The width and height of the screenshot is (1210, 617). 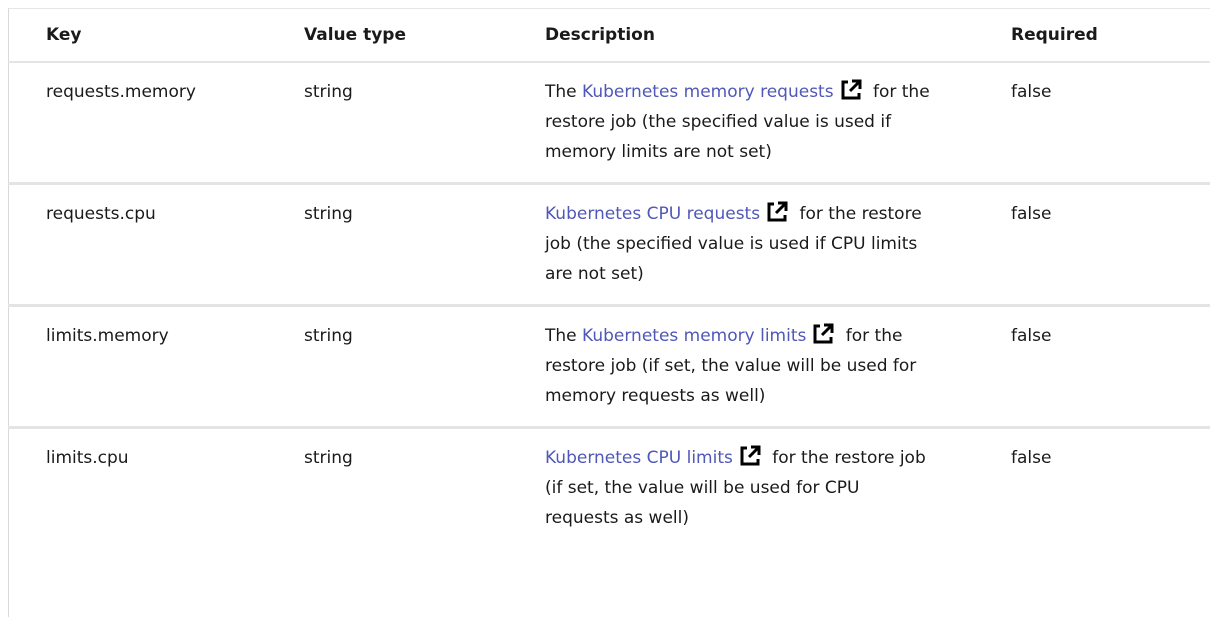 I want to click on kubernetes-docs-link: Kubernetes CPU limits, so click(x=639, y=458).